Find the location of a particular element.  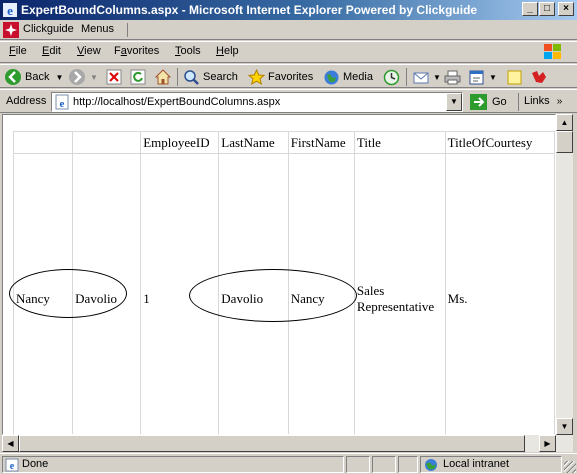

menus-menu: Menus is located at coordinates (97, 29).